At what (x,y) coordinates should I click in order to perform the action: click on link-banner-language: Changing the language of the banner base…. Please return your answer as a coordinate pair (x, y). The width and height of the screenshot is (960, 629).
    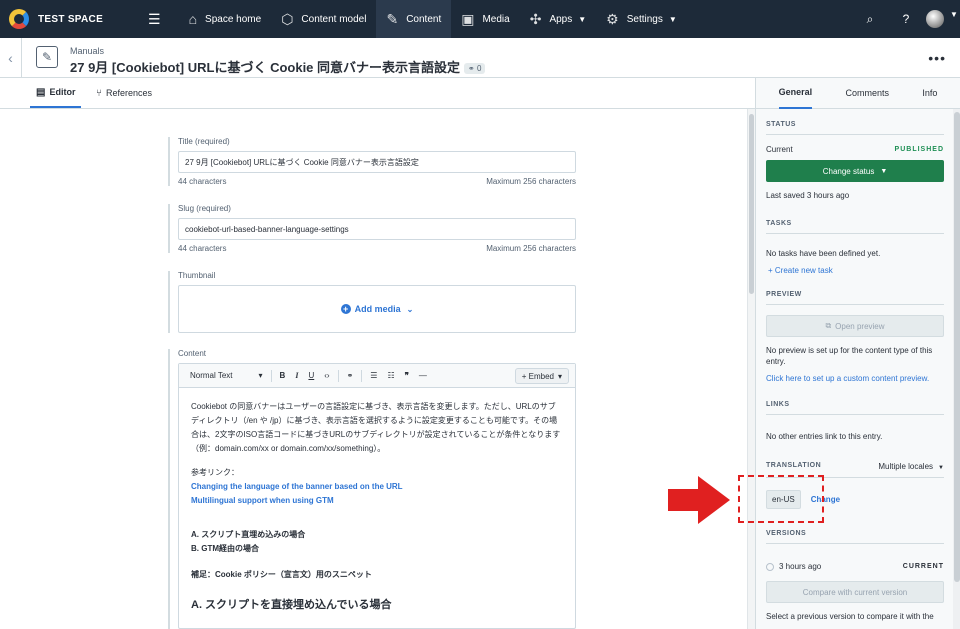
    Looking at the image, I should click on (377, 487).